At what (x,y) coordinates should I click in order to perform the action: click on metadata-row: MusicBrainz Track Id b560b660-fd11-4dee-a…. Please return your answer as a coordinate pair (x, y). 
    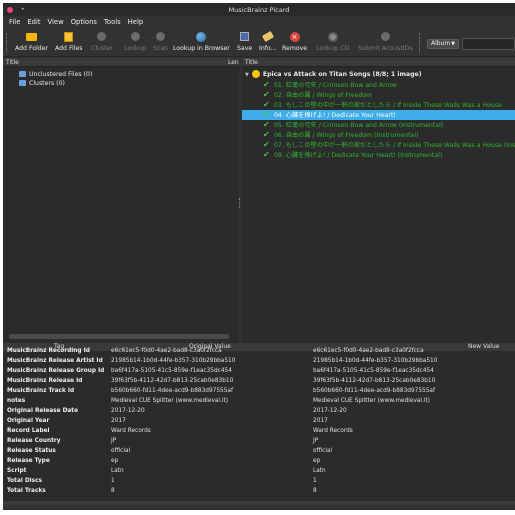
    Looking at the image, I should click on (259, 391).